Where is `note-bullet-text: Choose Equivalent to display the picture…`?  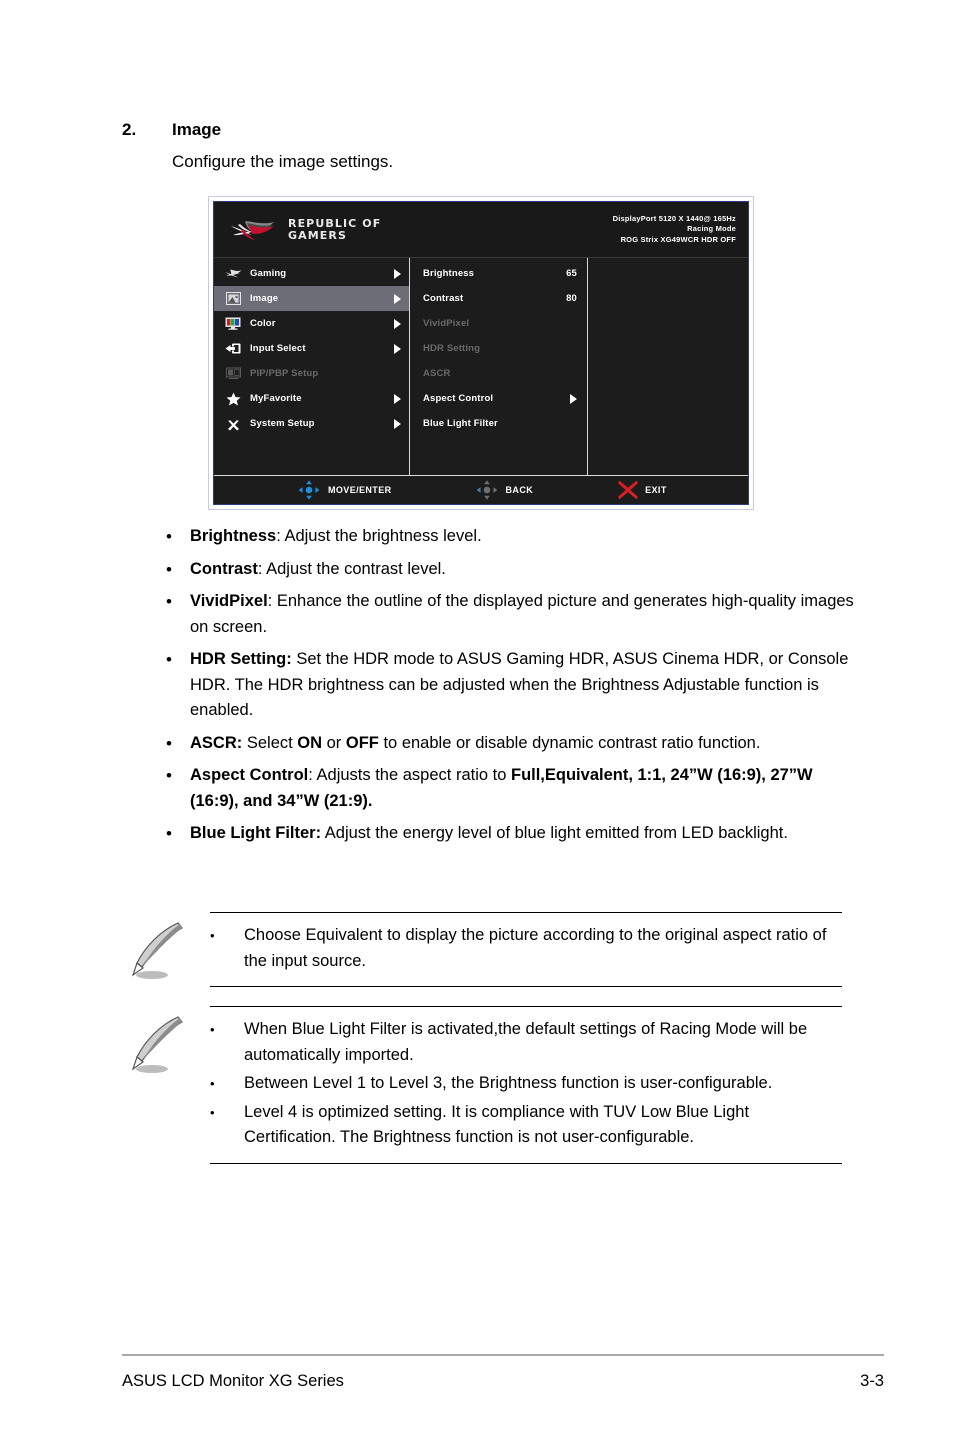
note-bullet-text: Choose Equivalent to display the picture… is located at coordinates (535, 948).